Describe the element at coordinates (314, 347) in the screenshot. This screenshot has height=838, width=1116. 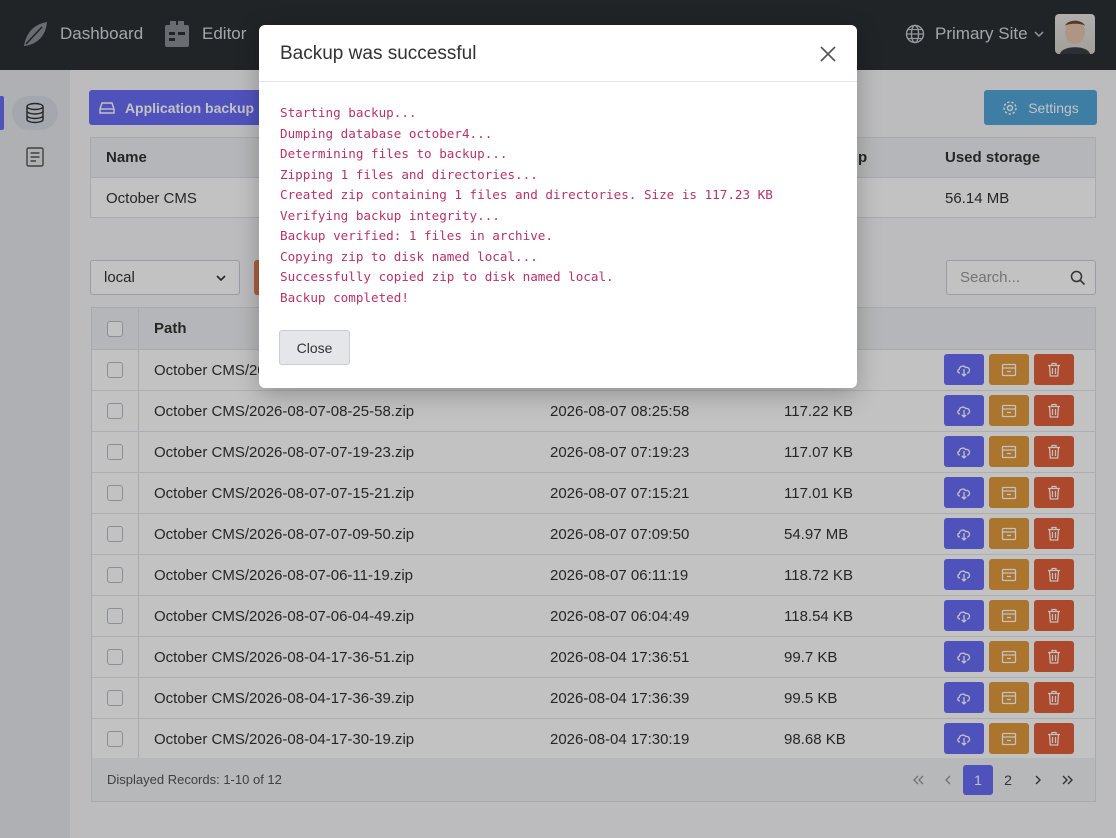
I see `close-button: Close` at that location.